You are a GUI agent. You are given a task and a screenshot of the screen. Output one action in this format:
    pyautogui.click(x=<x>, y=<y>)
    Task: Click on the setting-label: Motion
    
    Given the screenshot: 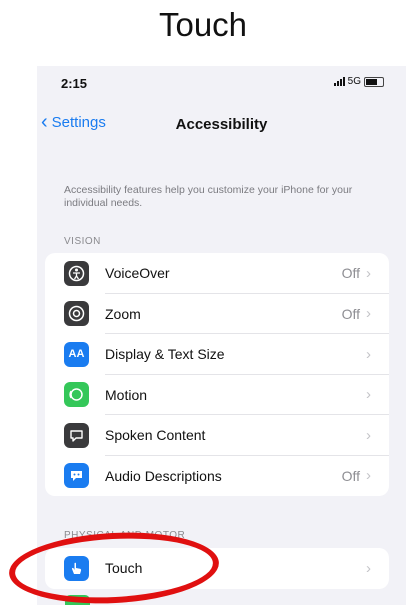 What is the action you would take?
    pyautogui.click(x=126, y=394)
    